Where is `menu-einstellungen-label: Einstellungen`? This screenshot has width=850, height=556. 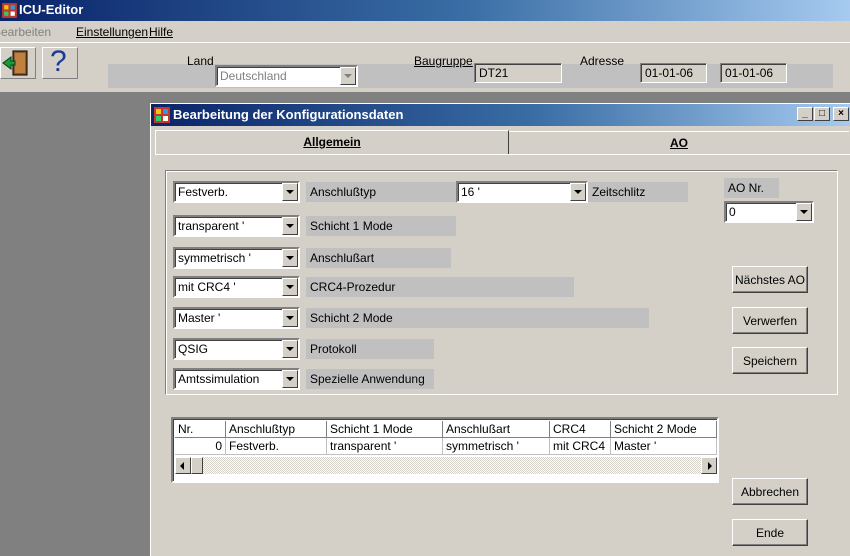 menu-einstellungen-label: Einstellungen is located at coordinates (112, 32).